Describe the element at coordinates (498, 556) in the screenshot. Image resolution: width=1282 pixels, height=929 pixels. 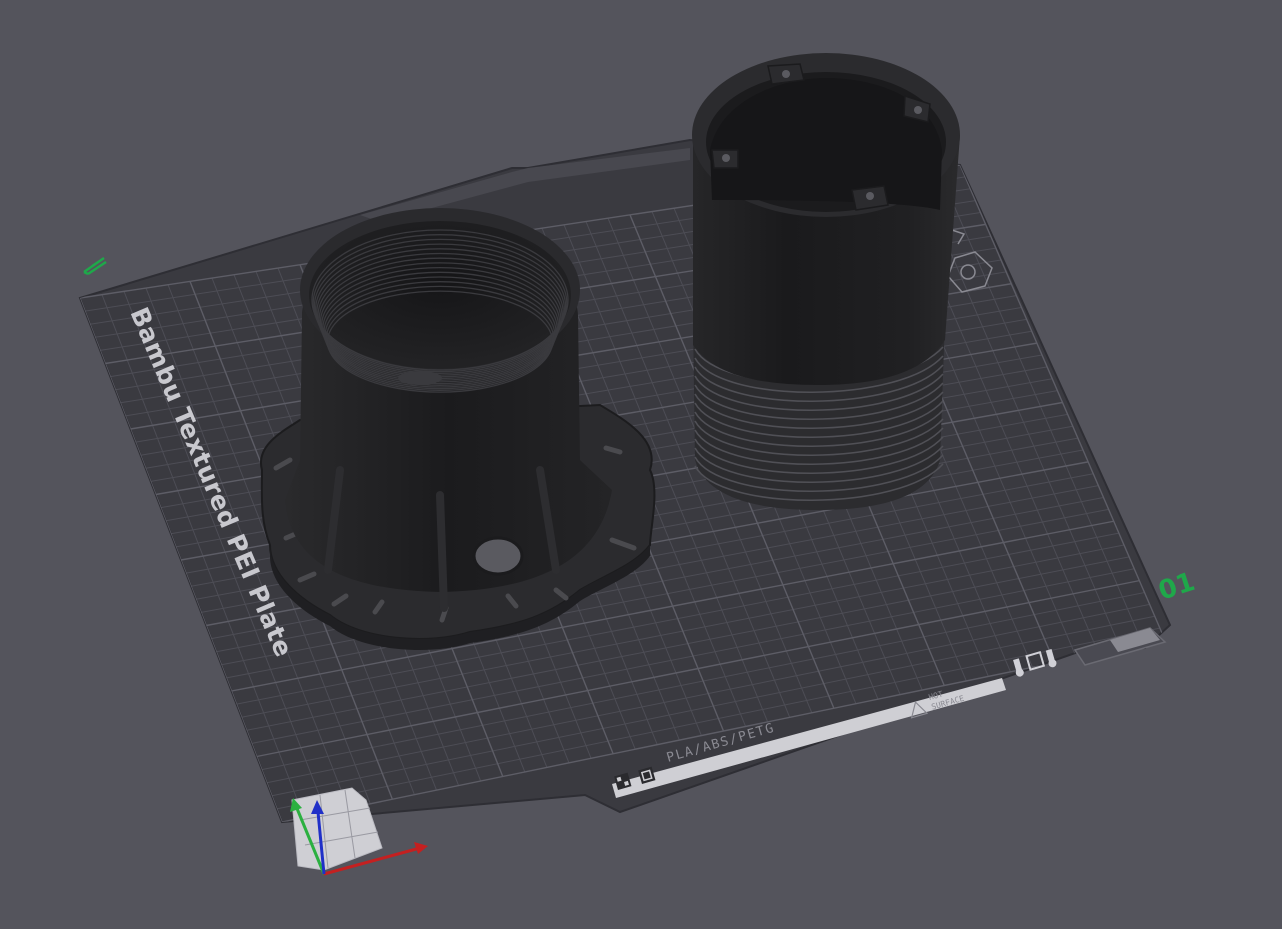
I see `side-port-hole` at that location.